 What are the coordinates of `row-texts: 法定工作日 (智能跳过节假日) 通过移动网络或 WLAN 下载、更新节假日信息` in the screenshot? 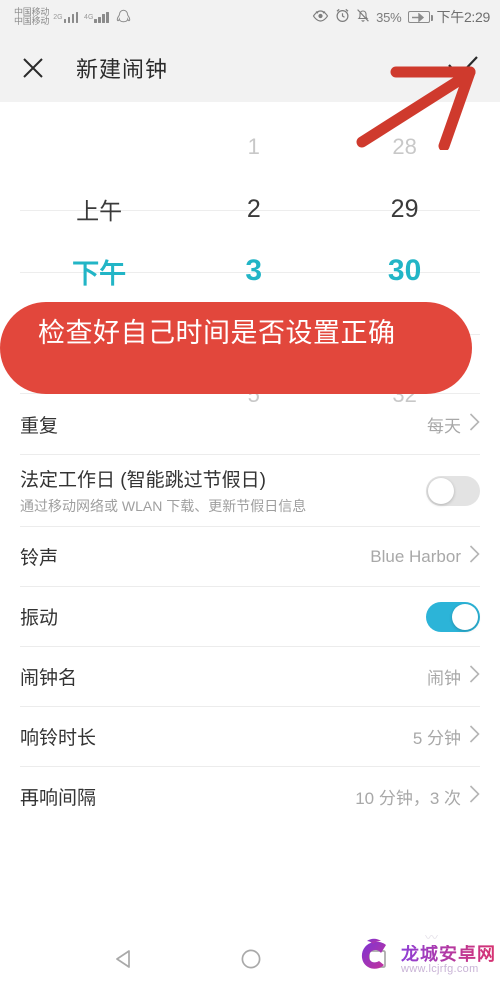 It's located at (223, 490).